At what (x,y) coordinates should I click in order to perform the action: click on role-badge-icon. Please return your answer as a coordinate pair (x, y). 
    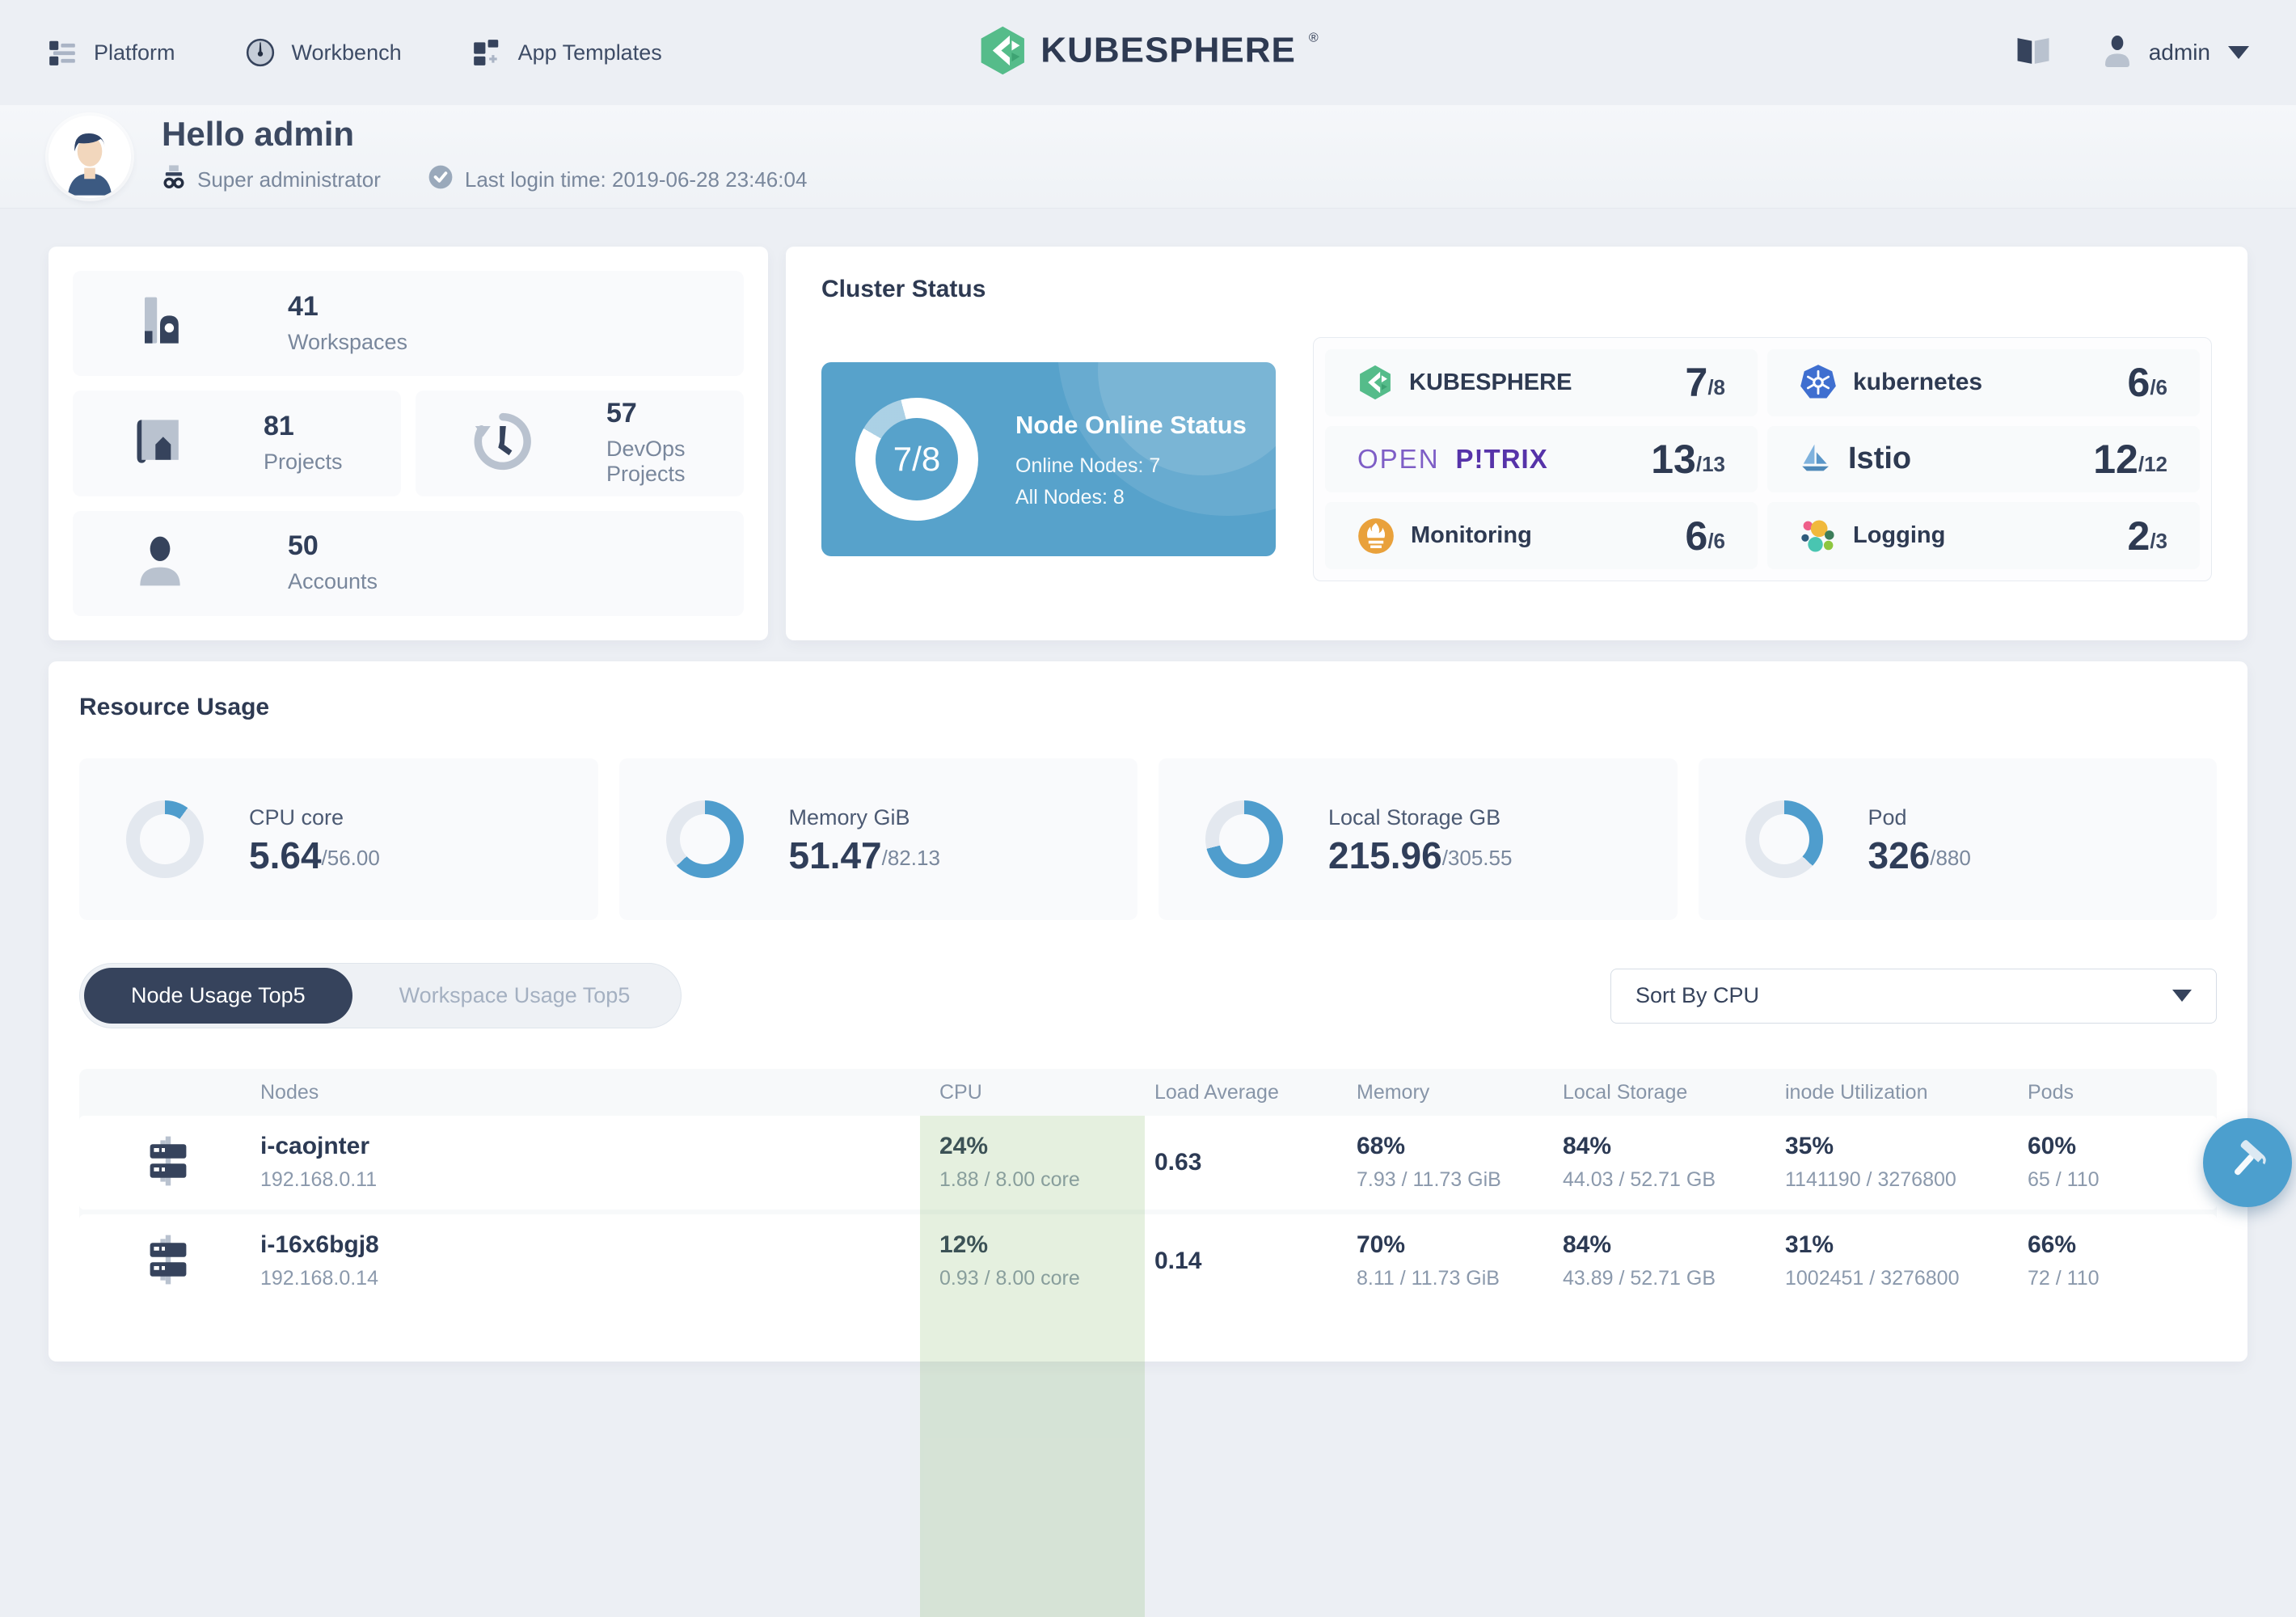
    Looking at the image, I should click on (174, 180).